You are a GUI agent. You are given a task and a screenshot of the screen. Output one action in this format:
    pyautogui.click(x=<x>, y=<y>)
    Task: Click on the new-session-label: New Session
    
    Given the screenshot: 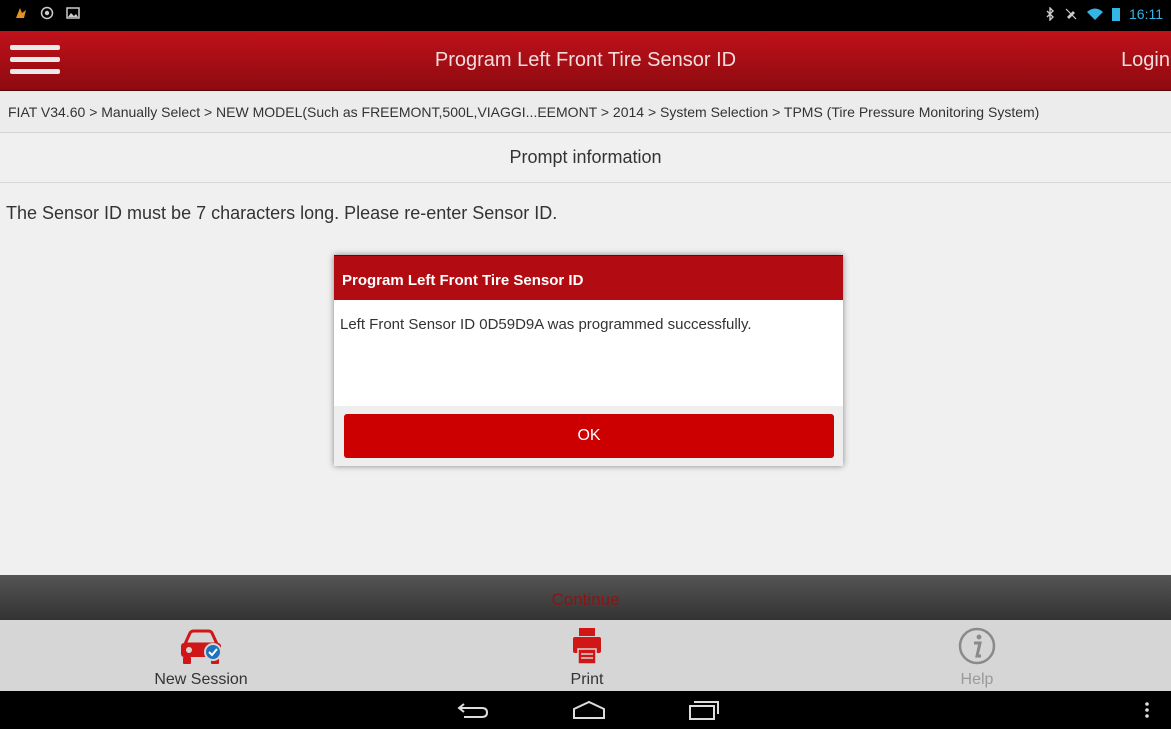 What is the action you would take?
    pyautogui.click(x=201, y=679)
    